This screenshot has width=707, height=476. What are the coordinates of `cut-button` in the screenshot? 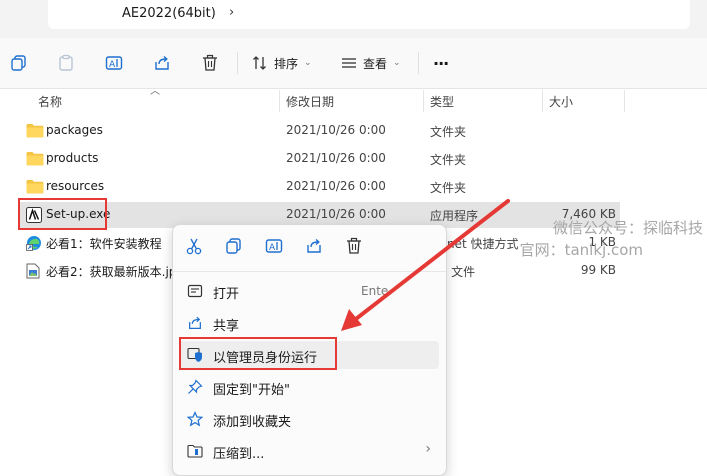 It's located at (196, 248).